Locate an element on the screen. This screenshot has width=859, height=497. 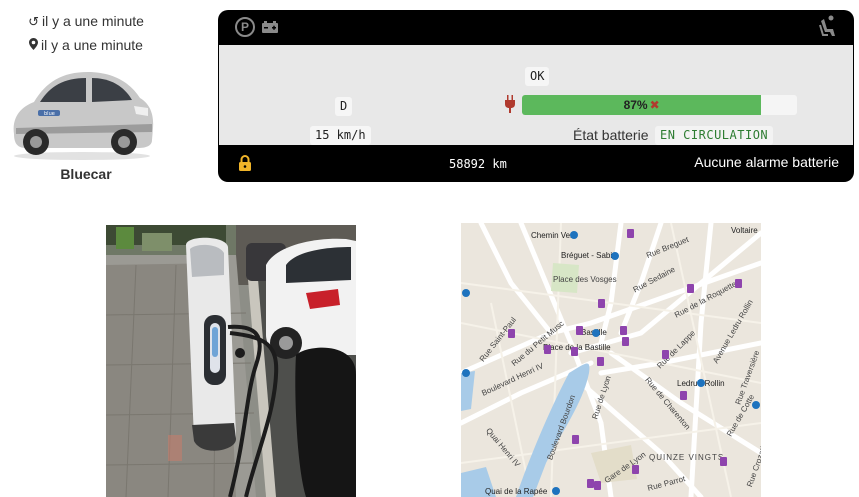
battery-progress: 87% ✖ is located at coordinates (659, 105).